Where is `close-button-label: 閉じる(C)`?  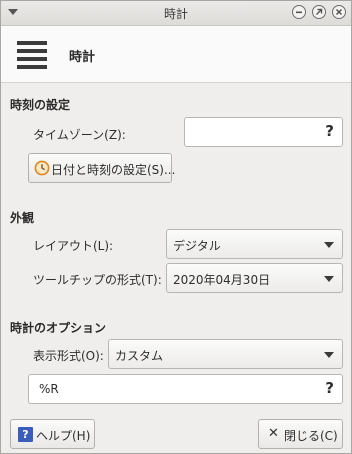
close-button-label: 閉じる(C) is located at coordinates (311, 436).